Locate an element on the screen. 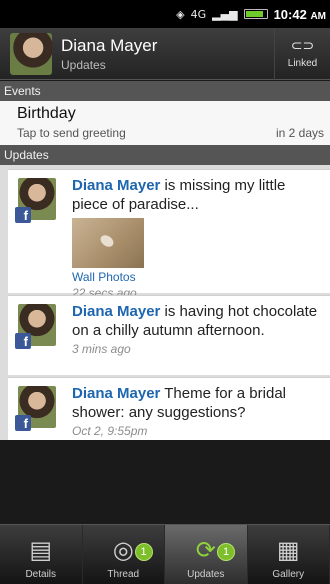  header-titles: Diana Mayer Updates is located at coordinates (167, 54).